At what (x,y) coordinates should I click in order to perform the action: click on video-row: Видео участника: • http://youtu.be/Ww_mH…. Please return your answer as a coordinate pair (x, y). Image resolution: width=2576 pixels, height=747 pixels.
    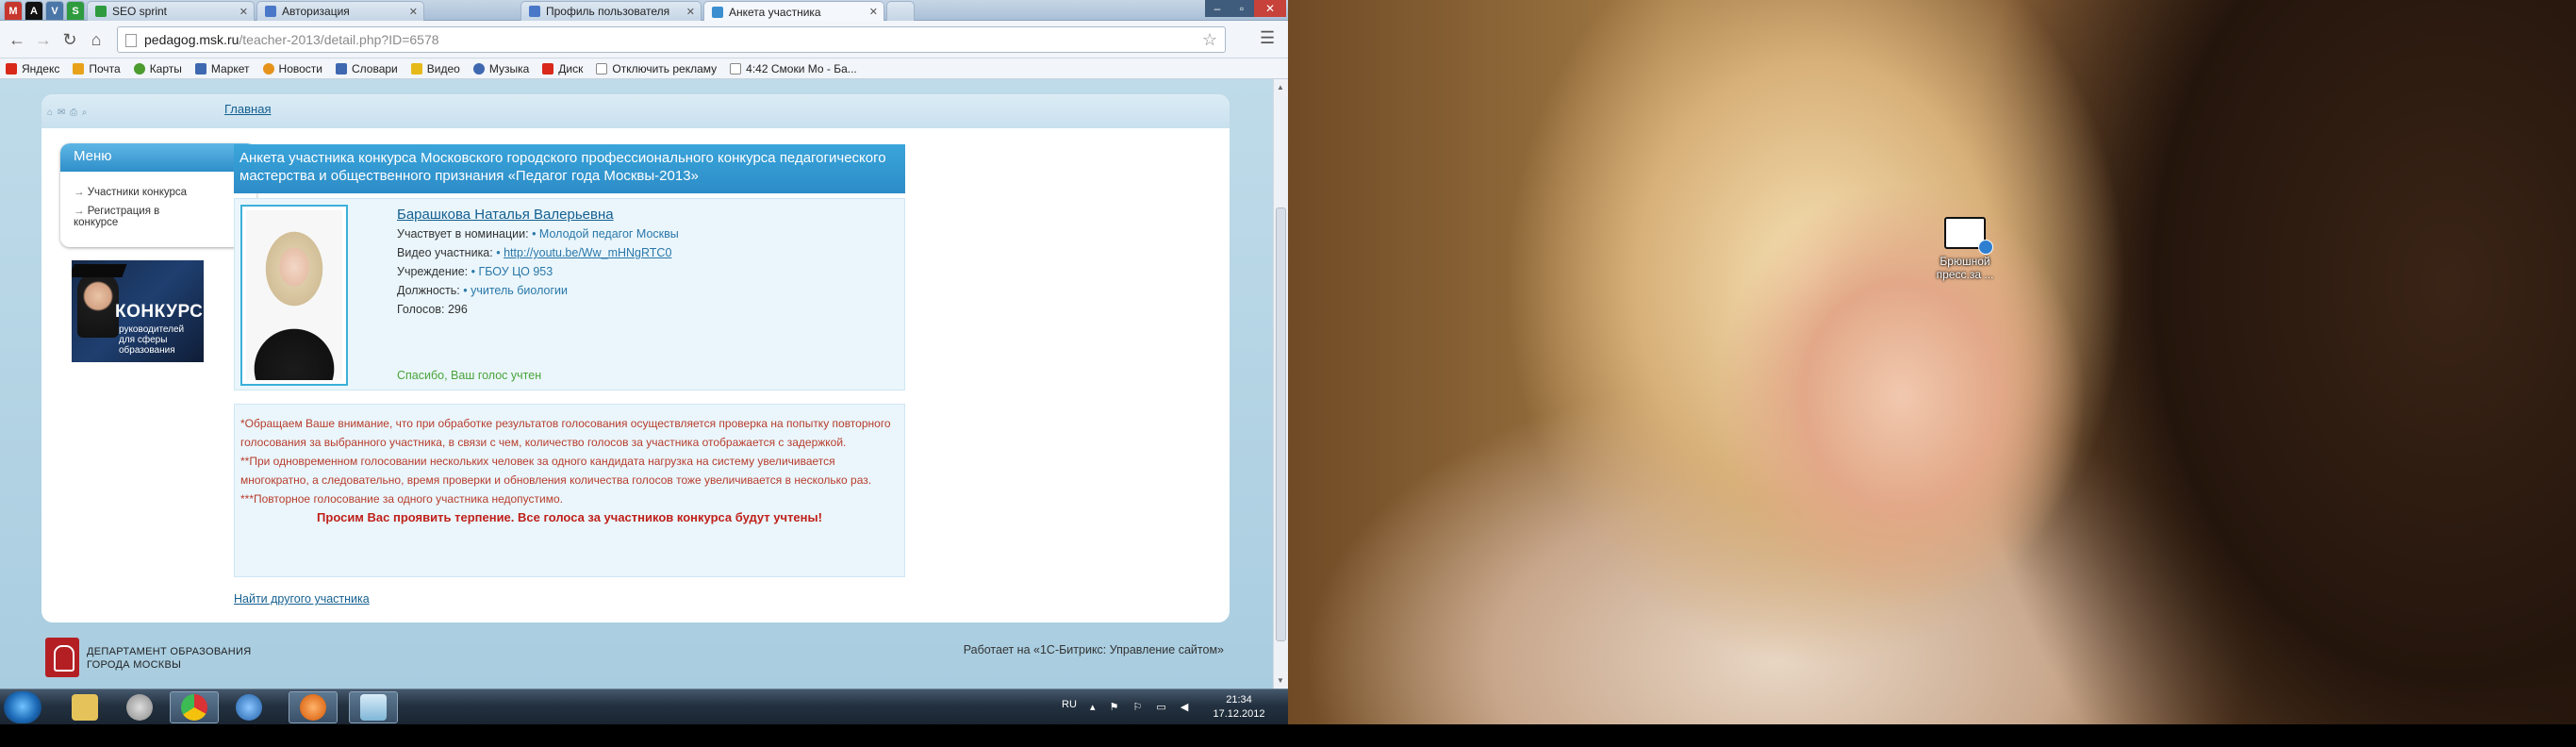
    Looking at the image, I should click on (534, 253).